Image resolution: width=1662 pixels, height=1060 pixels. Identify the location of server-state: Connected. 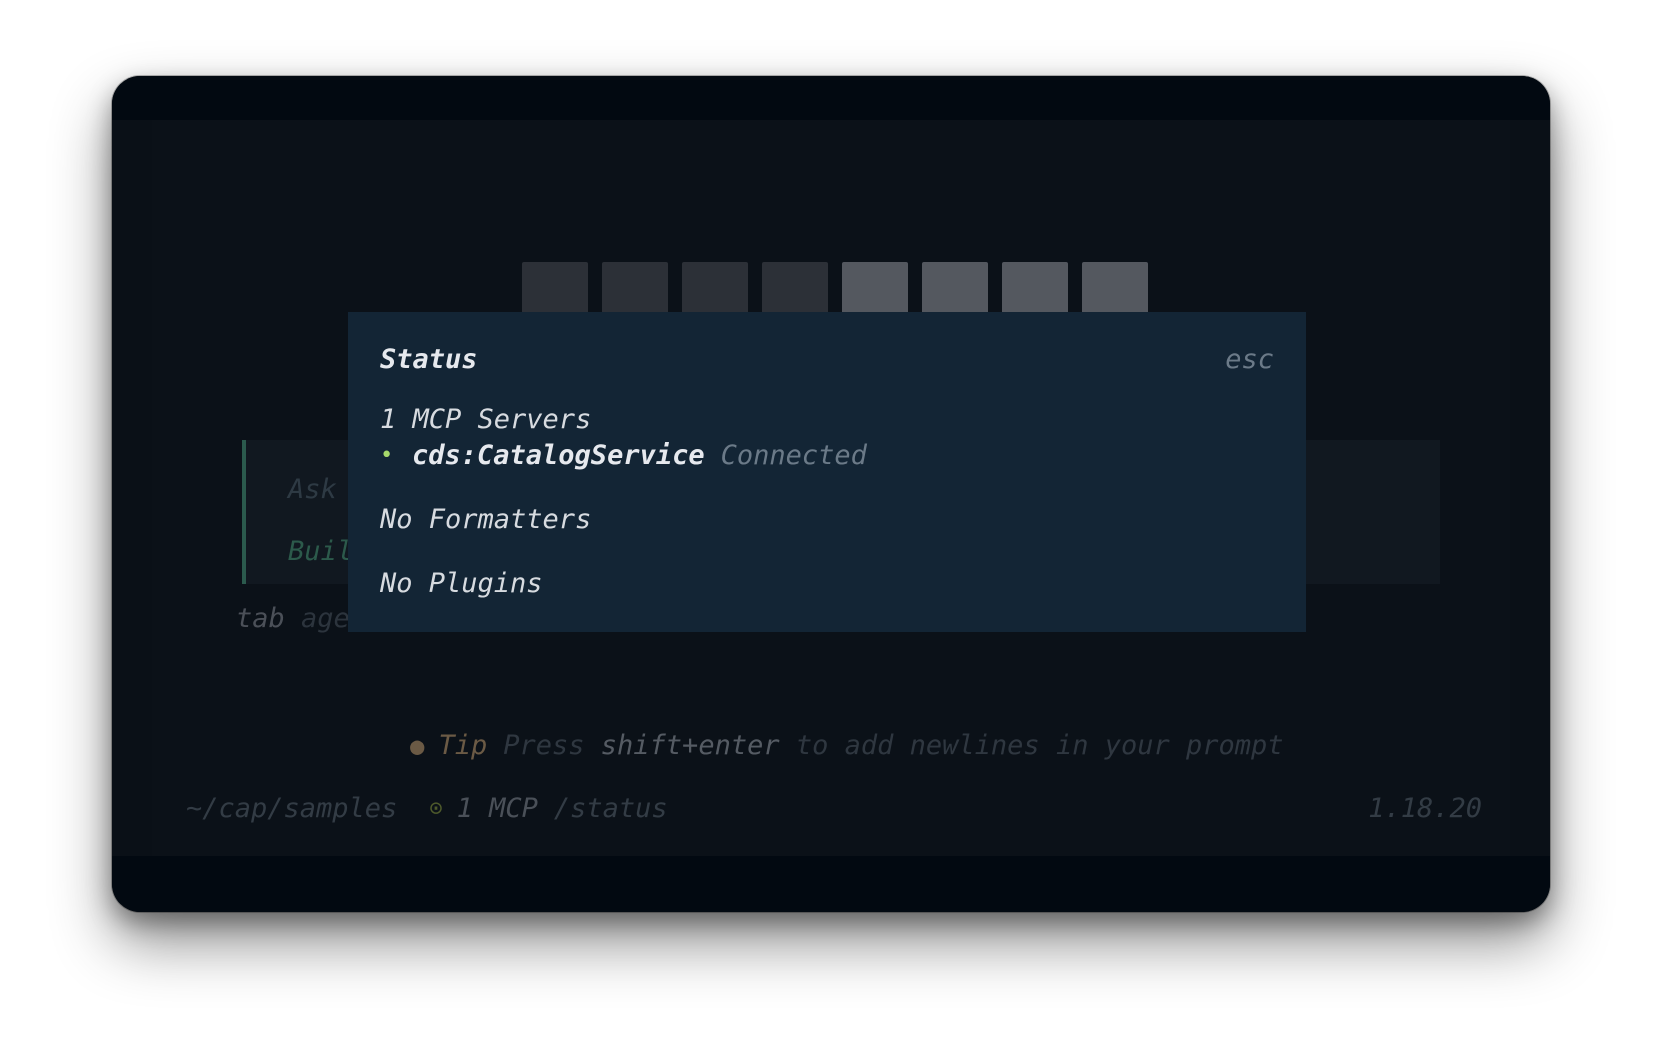
(793, 455).